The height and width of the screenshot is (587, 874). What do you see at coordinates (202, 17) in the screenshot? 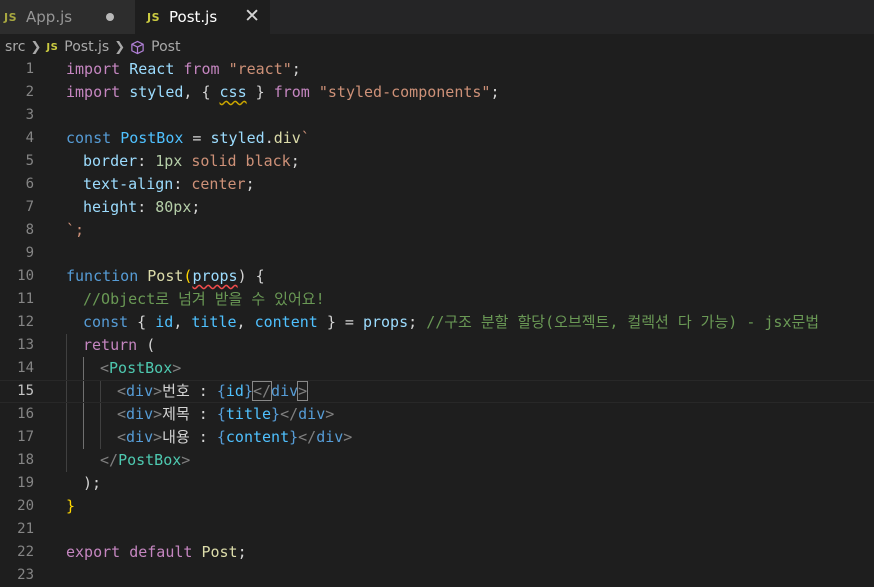
I see `tab-post-js: JS Post.js ✕` at bounding box center [202, 17].